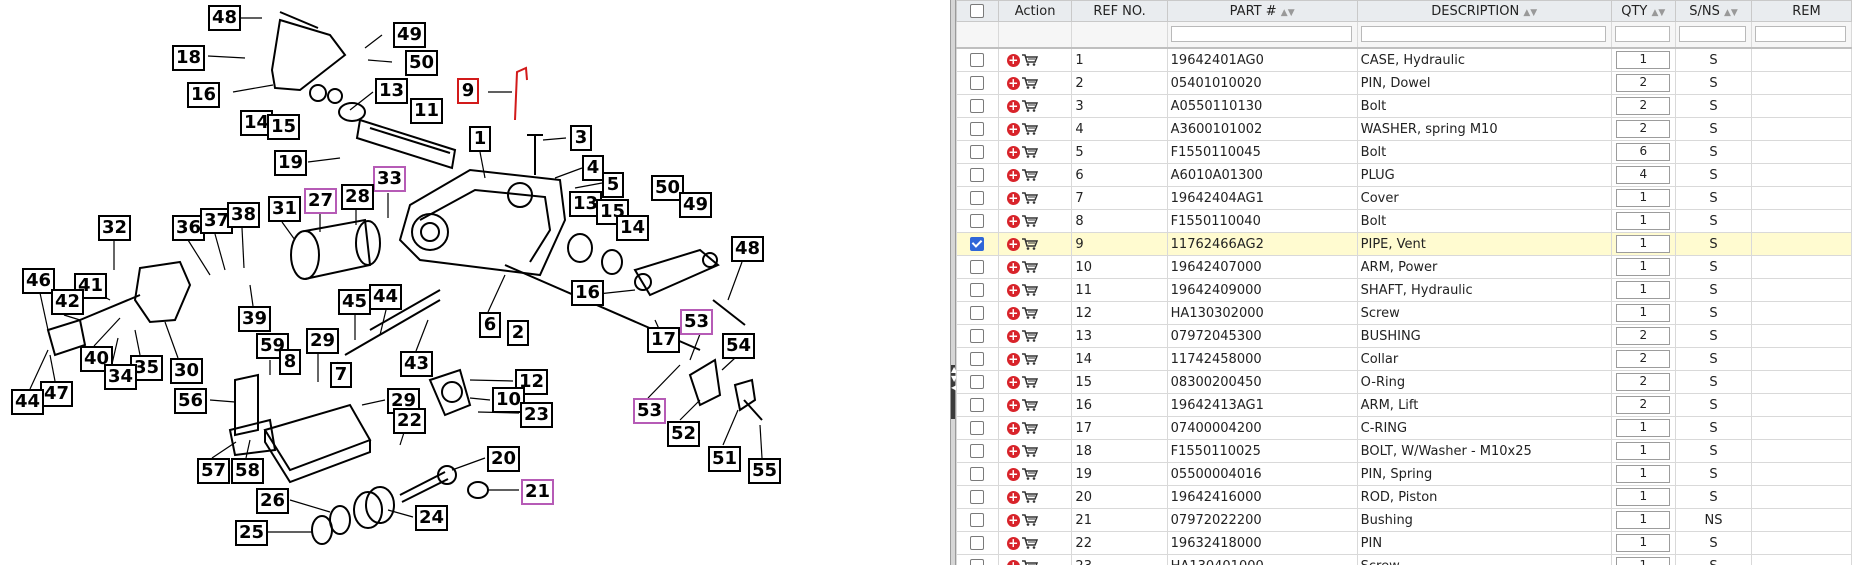 The image size is (1852, 565). What do you see at coordinates (284, 127) in the screenshot?
I see `callout-15: 15` at bounding box center [284, 127].